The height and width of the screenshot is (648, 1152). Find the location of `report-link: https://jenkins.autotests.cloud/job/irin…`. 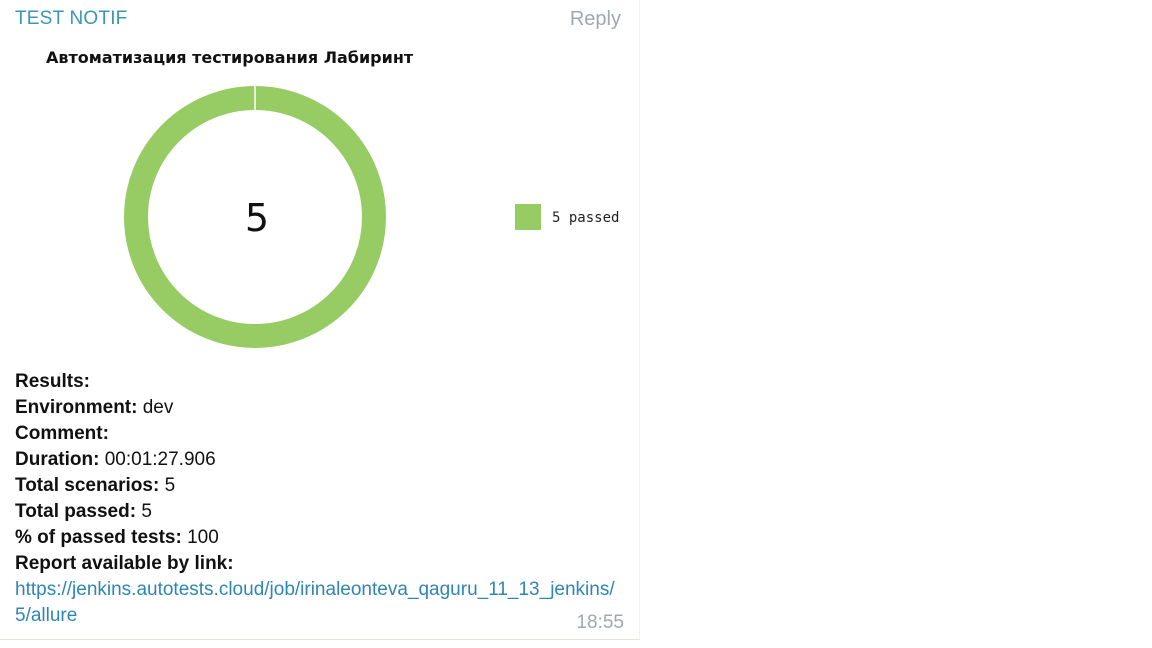

report-link: https://jenkins.autotests.cloud/job/irin… is located at coordinates (320, 603).